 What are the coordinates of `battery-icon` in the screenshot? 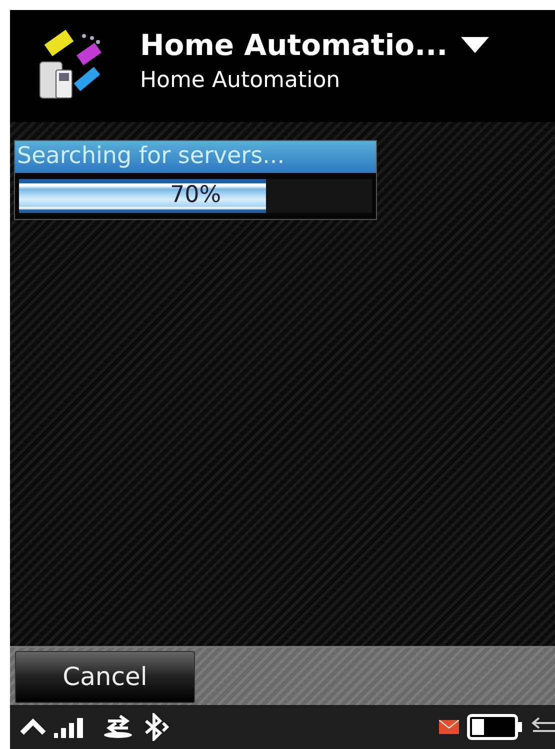 It's located at (495, 727).